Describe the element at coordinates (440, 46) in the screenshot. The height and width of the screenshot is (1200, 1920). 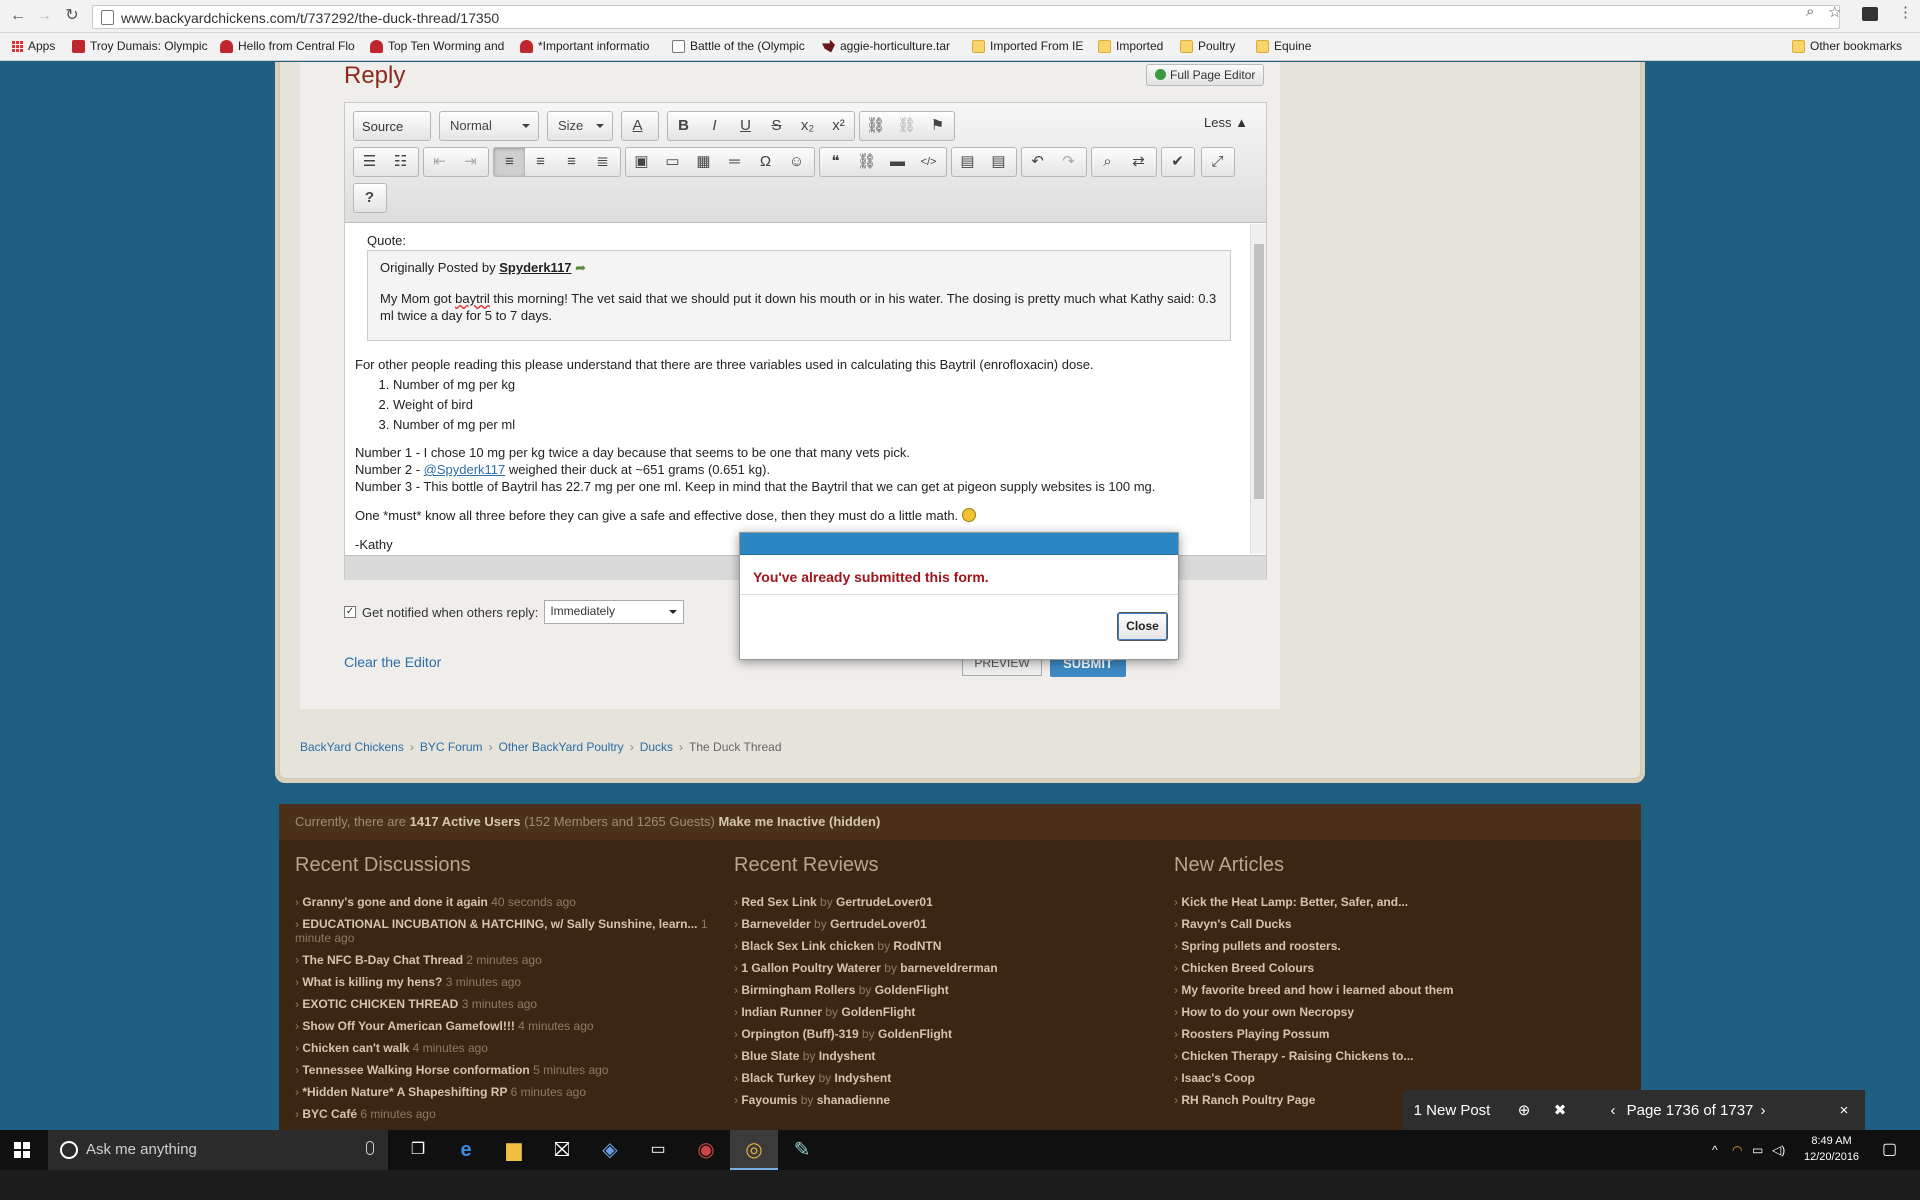
I see `bookmark-top-ten-worming: Top Ten Worming and` at that location.